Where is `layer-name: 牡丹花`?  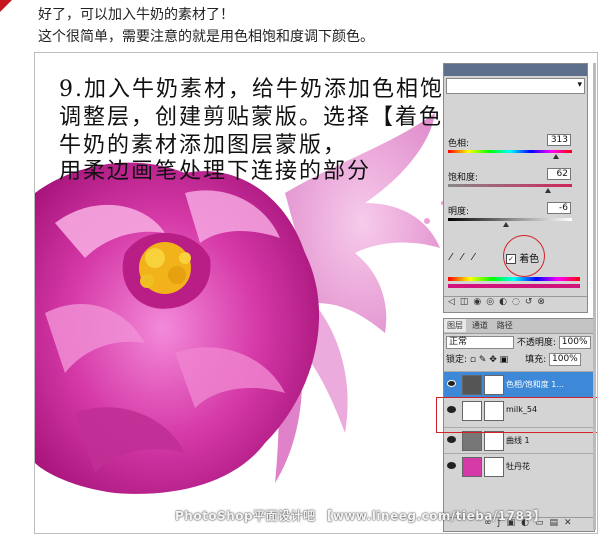 layer-name: 牡丹花 is located at coordinates (518, 466).